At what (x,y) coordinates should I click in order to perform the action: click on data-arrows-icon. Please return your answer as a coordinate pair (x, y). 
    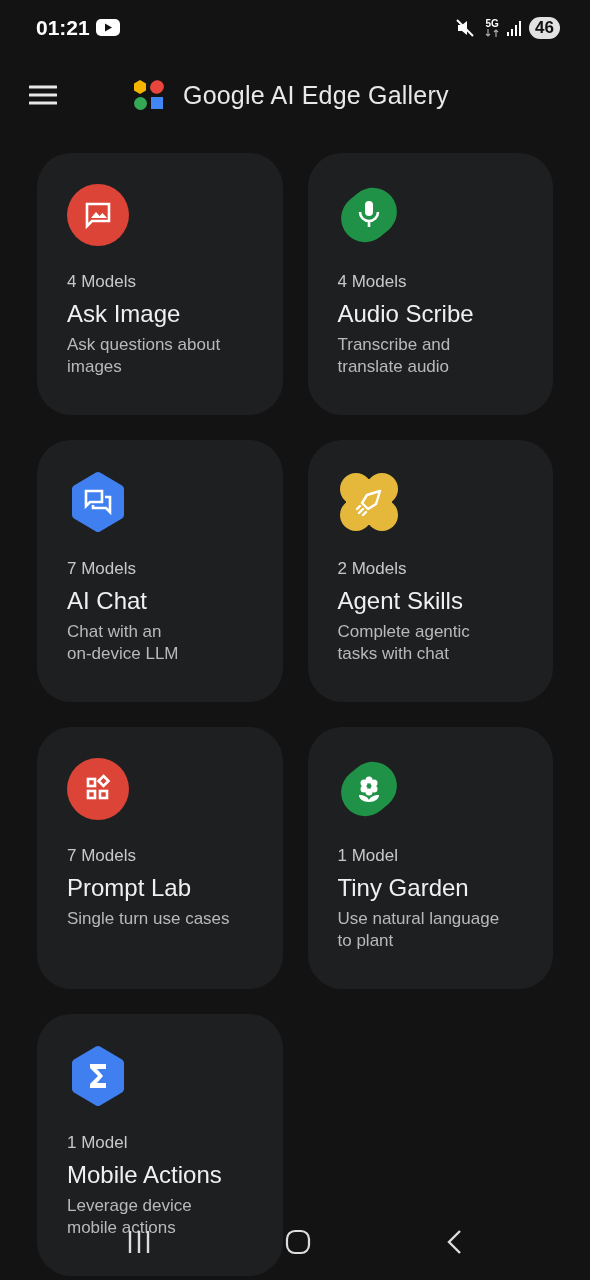
    Looking at the image, I should click on (492, 32).